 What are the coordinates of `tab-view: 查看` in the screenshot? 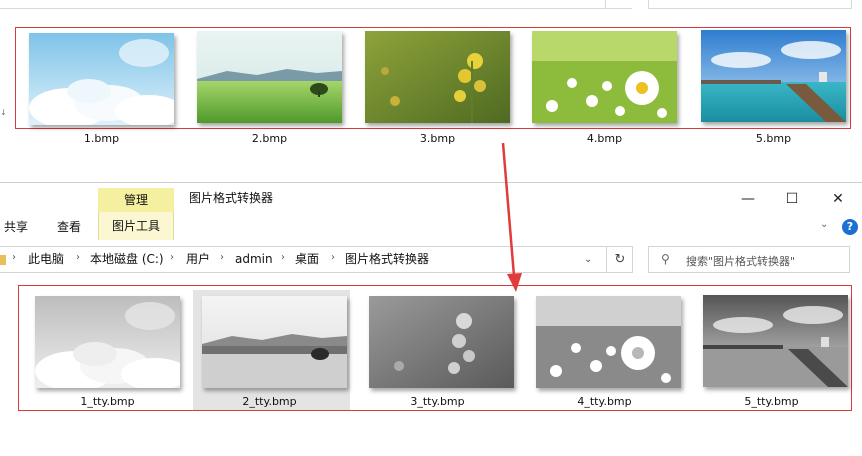 It's located at (69, 227).